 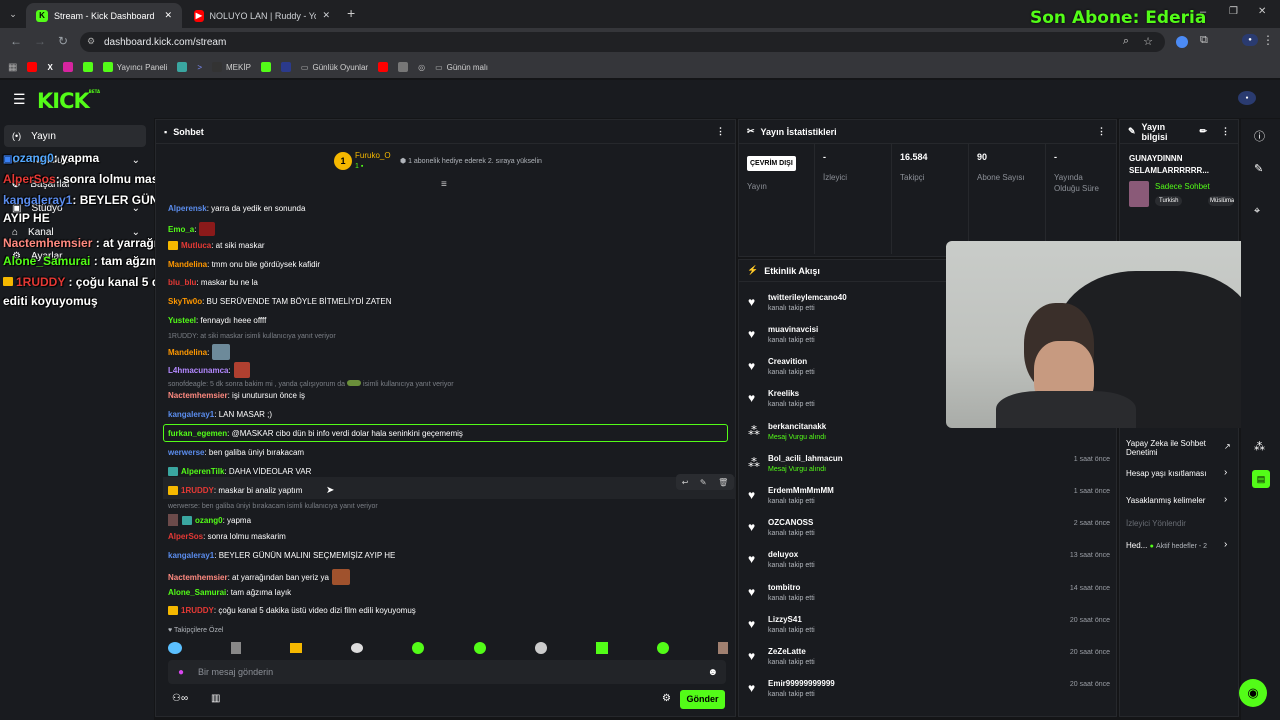 What do you see at coordinates (231, 67) in the screenshot?
I see `bookmark-mekip: MEKİP` at bounding box center [231, 67].